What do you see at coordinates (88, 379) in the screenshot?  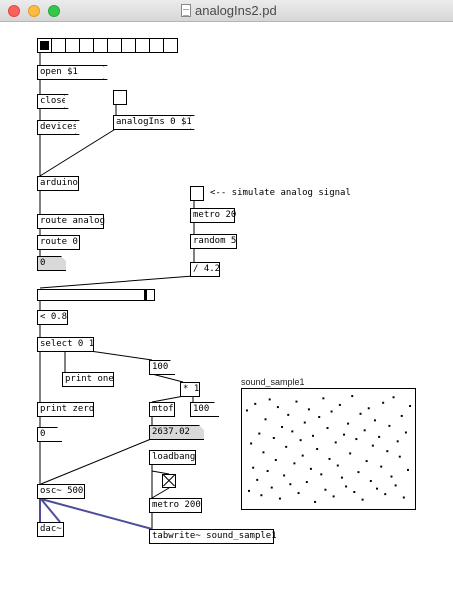 I see `print-one-object: print one` at bounding box center [88, 379].